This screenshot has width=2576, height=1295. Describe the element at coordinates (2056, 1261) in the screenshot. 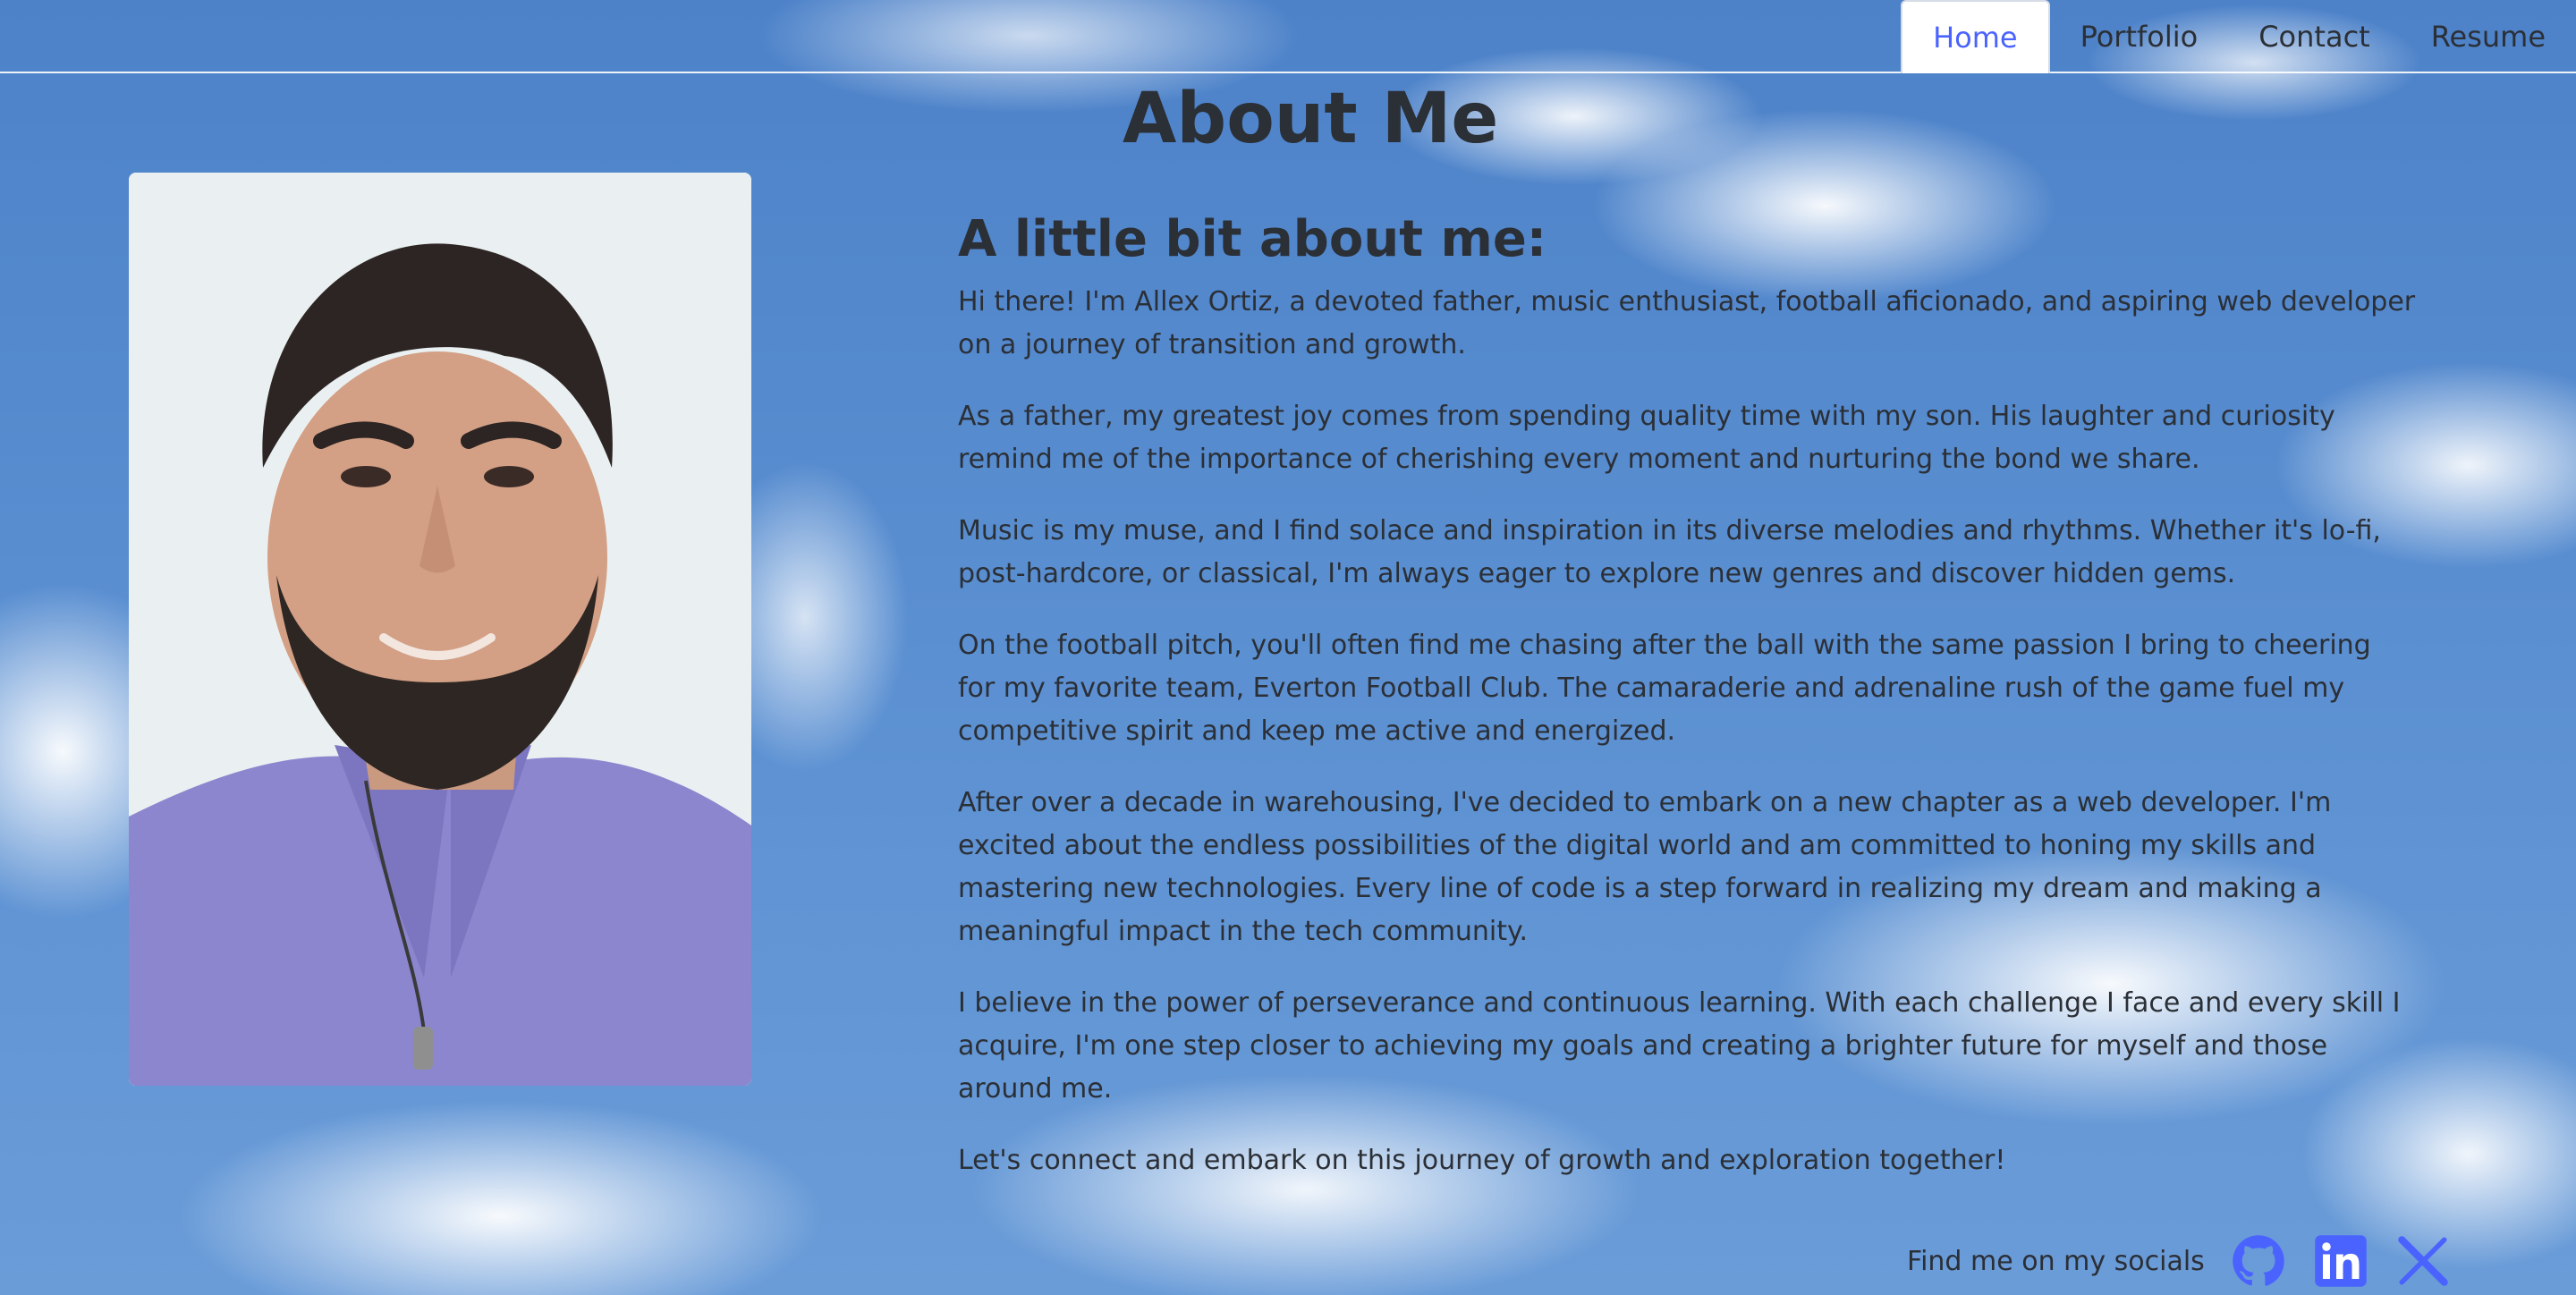

I see `socials-label: Find me on my socials` at that location.